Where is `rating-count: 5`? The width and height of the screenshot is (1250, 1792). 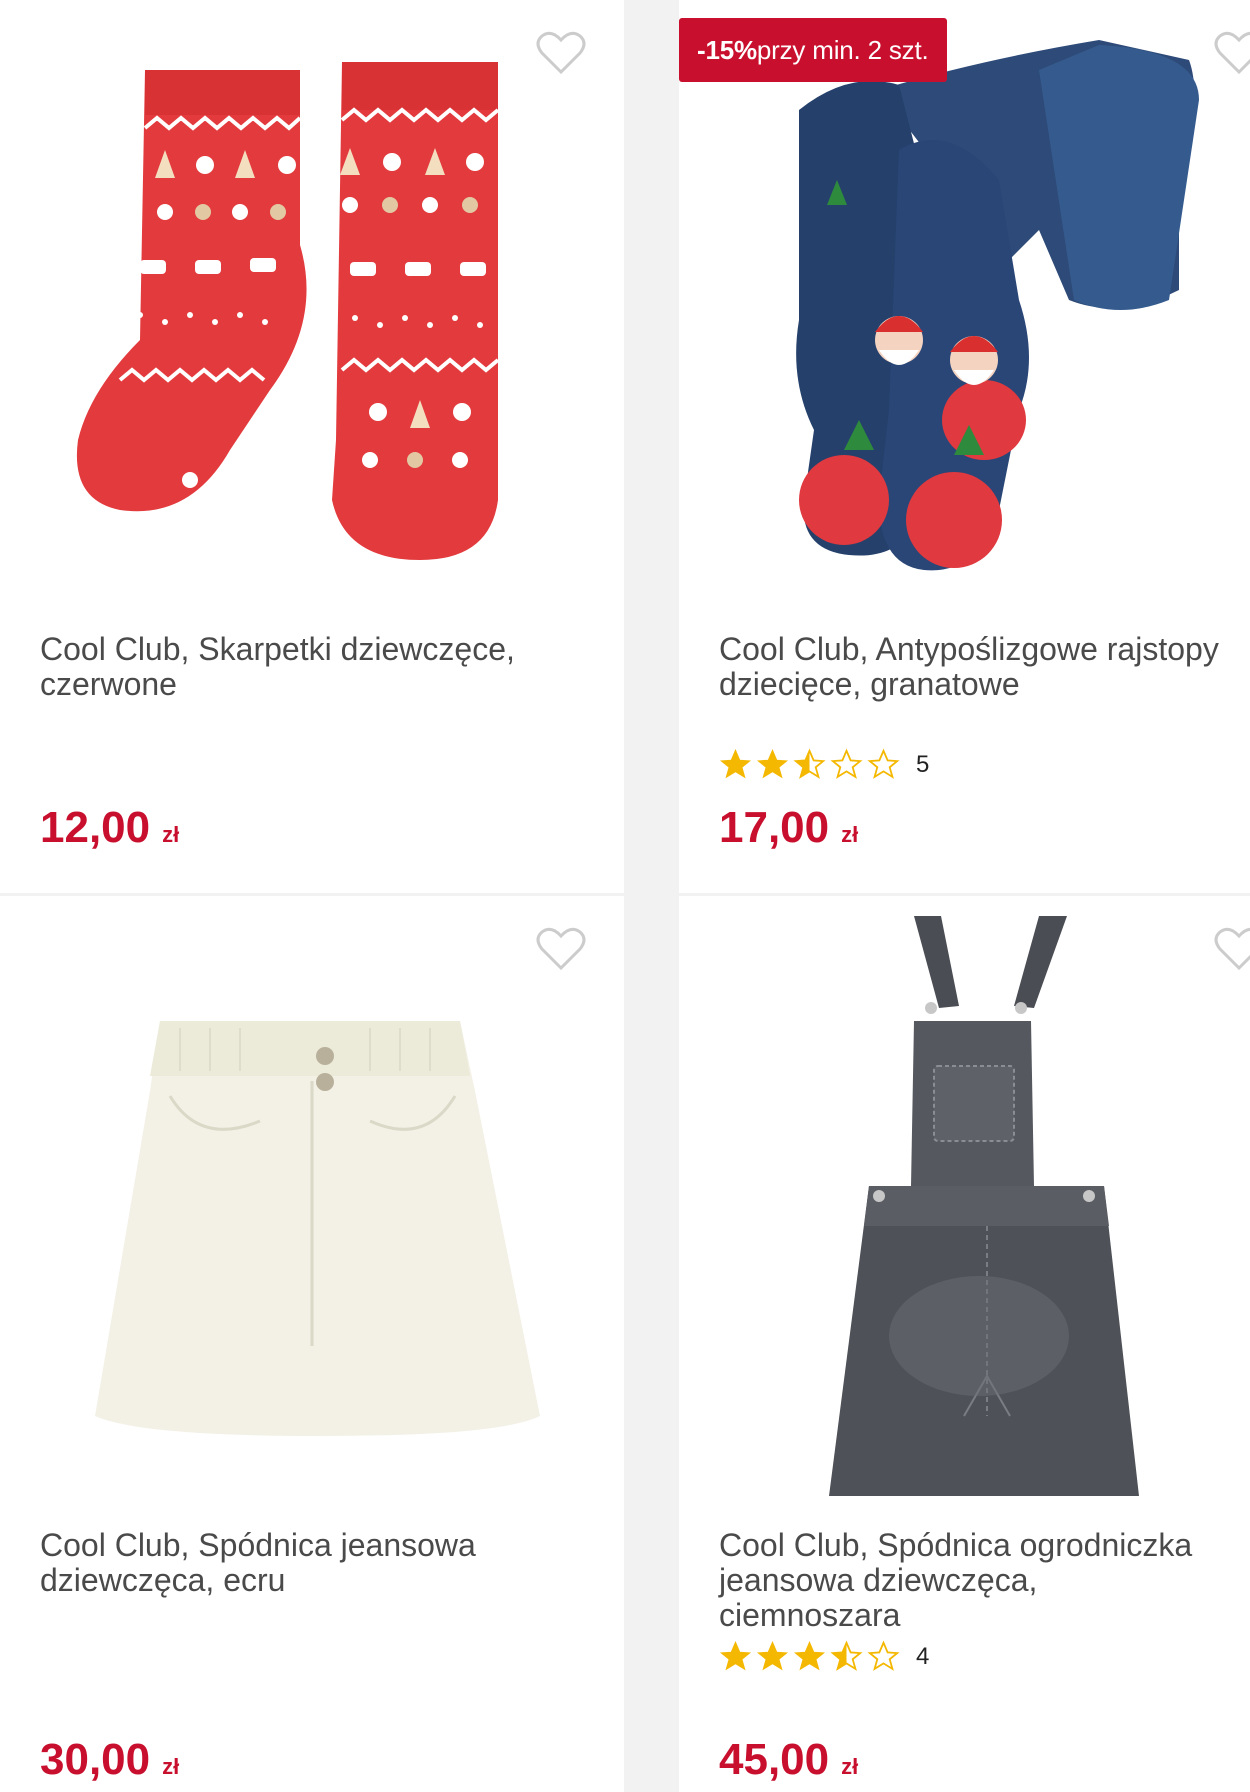
rating-count: 5 is located at coordinates (923, 764).